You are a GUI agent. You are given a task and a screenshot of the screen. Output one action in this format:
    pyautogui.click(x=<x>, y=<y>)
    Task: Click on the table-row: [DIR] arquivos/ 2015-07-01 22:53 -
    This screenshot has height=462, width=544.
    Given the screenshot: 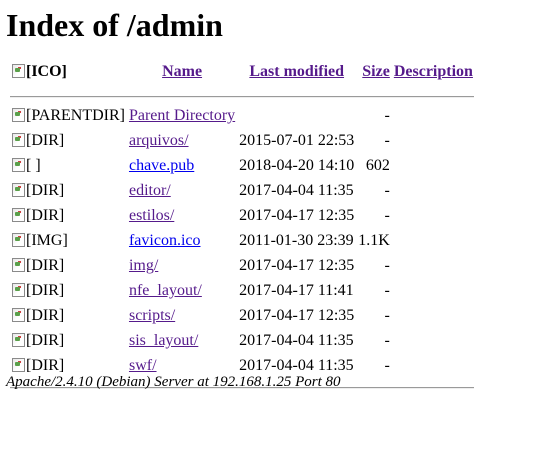 What is the action you would take?
    pyautogui.click(x=242, y=142)
    